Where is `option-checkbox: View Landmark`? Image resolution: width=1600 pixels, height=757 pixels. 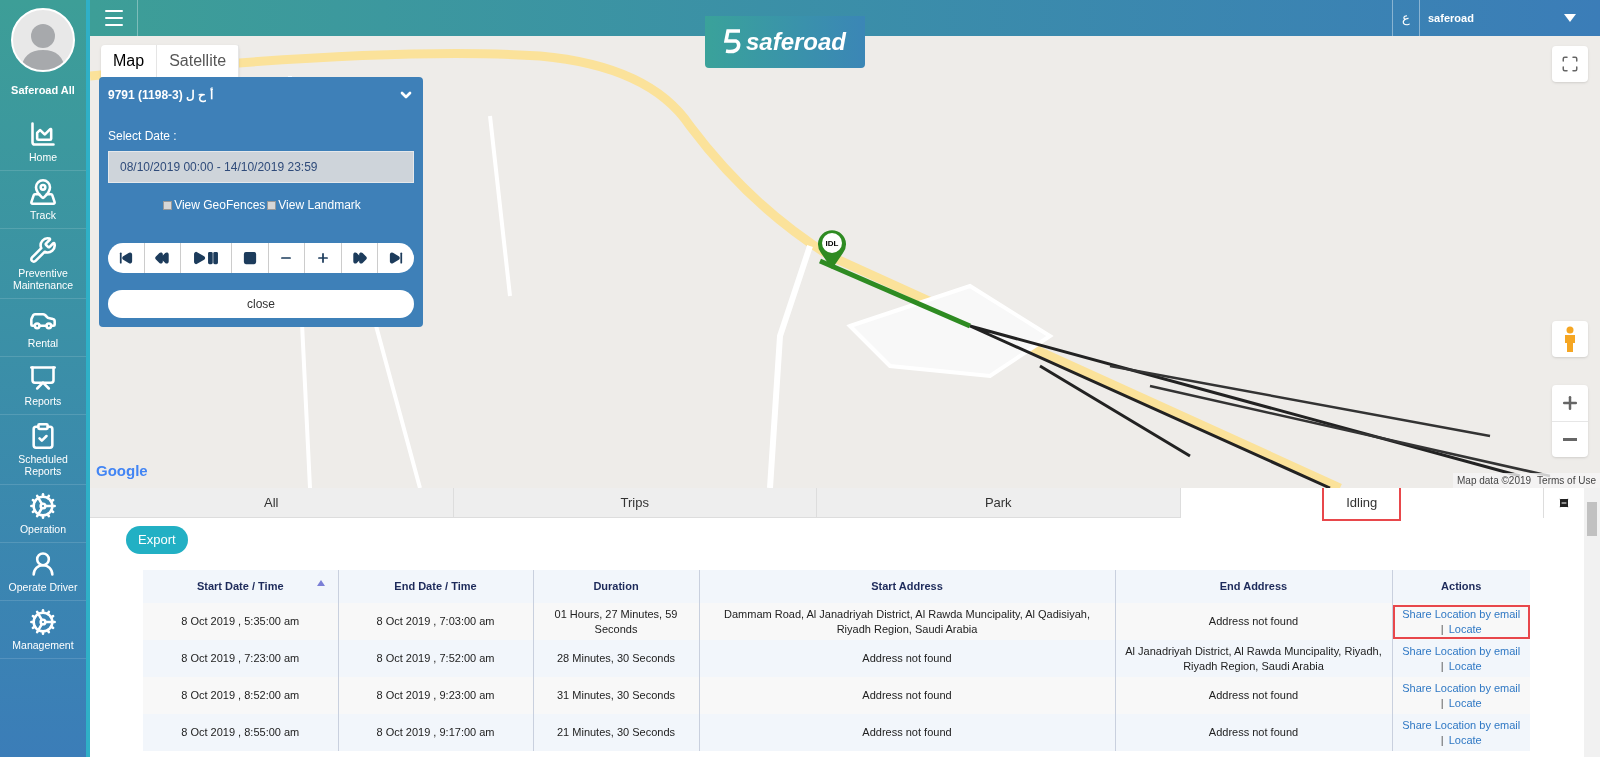 option-checkbox: View Landmark is located at coordinates (314, 205).